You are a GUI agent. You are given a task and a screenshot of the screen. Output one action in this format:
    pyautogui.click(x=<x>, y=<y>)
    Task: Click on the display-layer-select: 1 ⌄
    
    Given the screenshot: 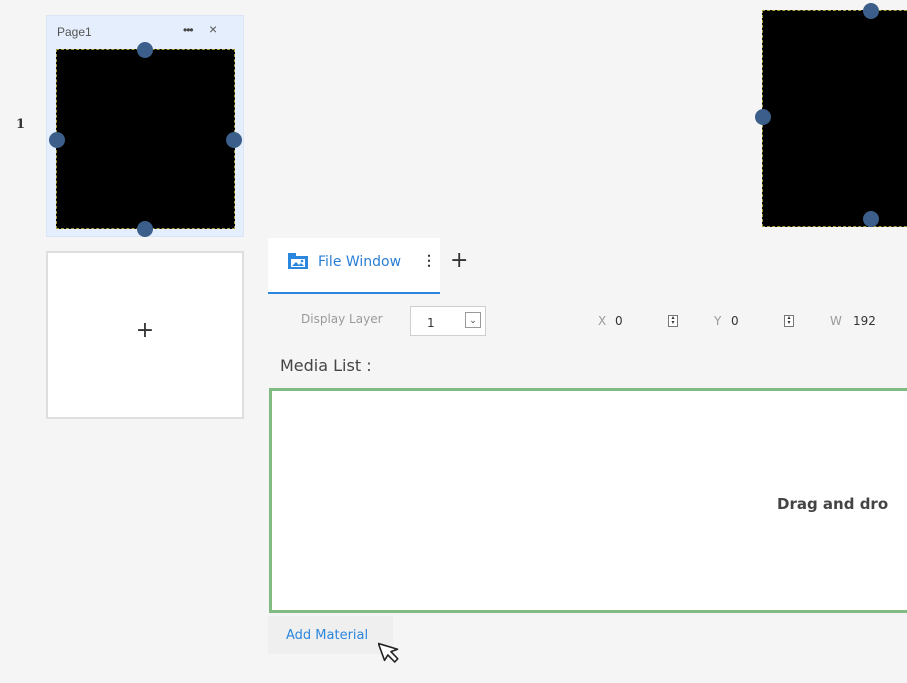 What is the action you would take?
    pyautogui.click(x=448, y=321)
    